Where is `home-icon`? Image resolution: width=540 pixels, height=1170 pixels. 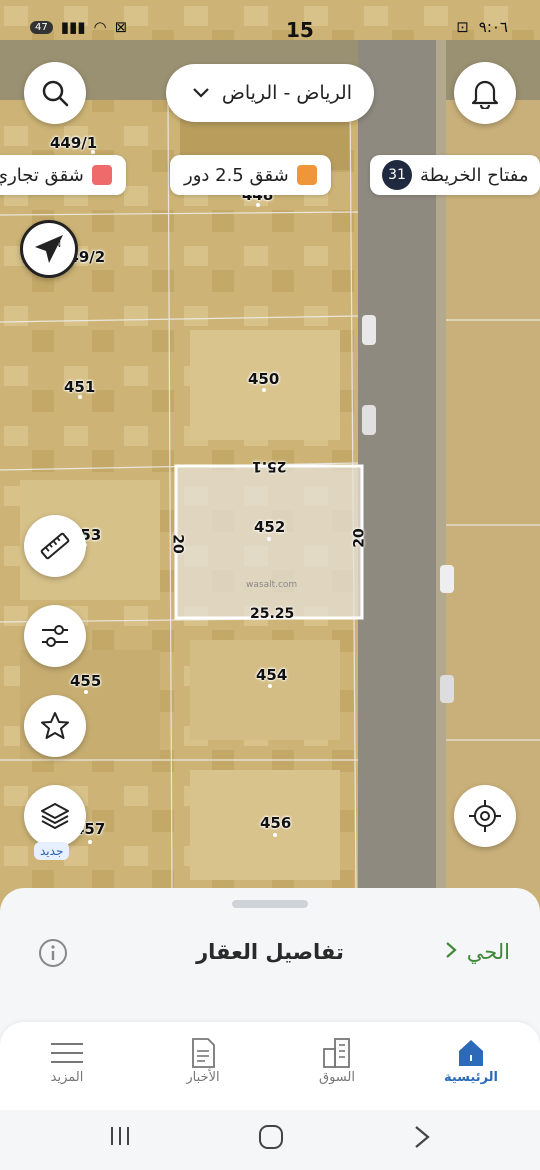 home-icon is located at coordinates (471, 1053).